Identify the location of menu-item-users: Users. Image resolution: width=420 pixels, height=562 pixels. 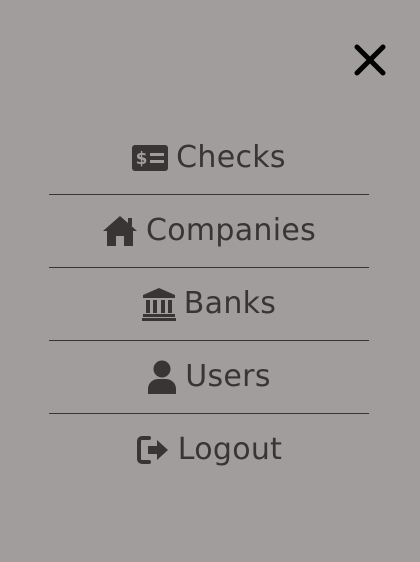
(209, 377).